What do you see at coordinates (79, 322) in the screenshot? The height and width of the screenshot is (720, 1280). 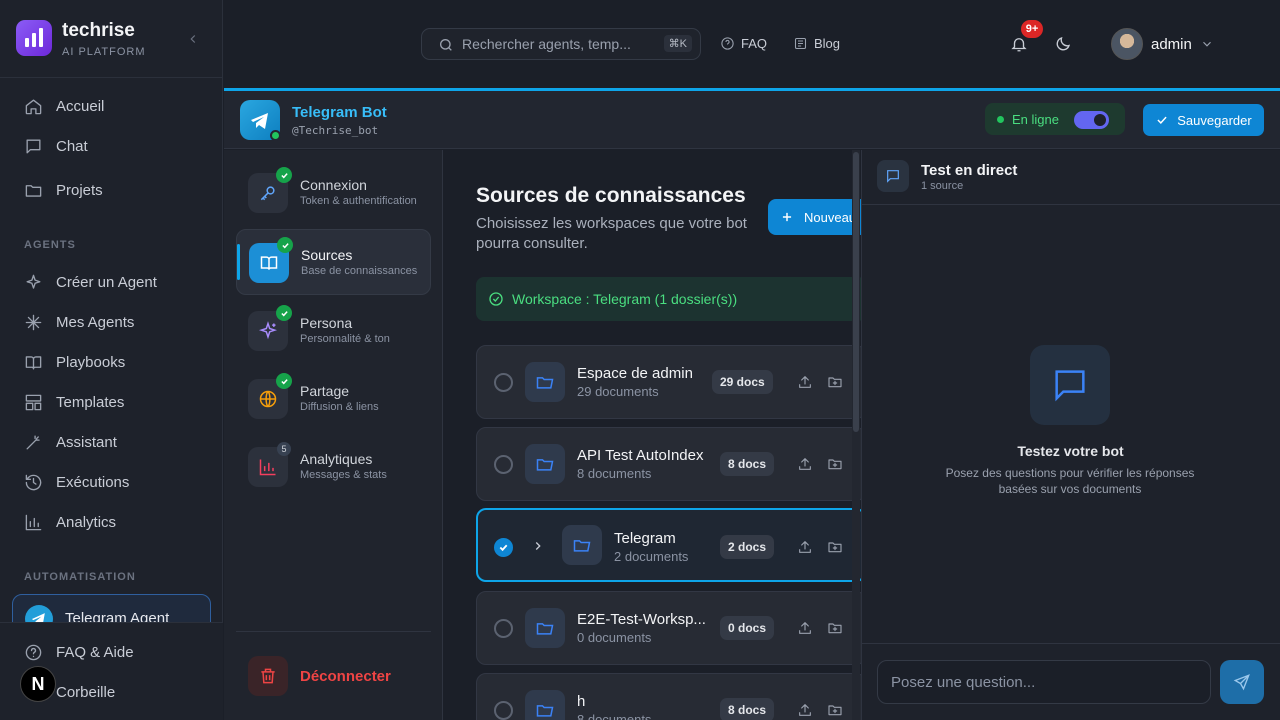 I see `nav-mes-agents: Mes Agents` at bounding box center [79, 322].